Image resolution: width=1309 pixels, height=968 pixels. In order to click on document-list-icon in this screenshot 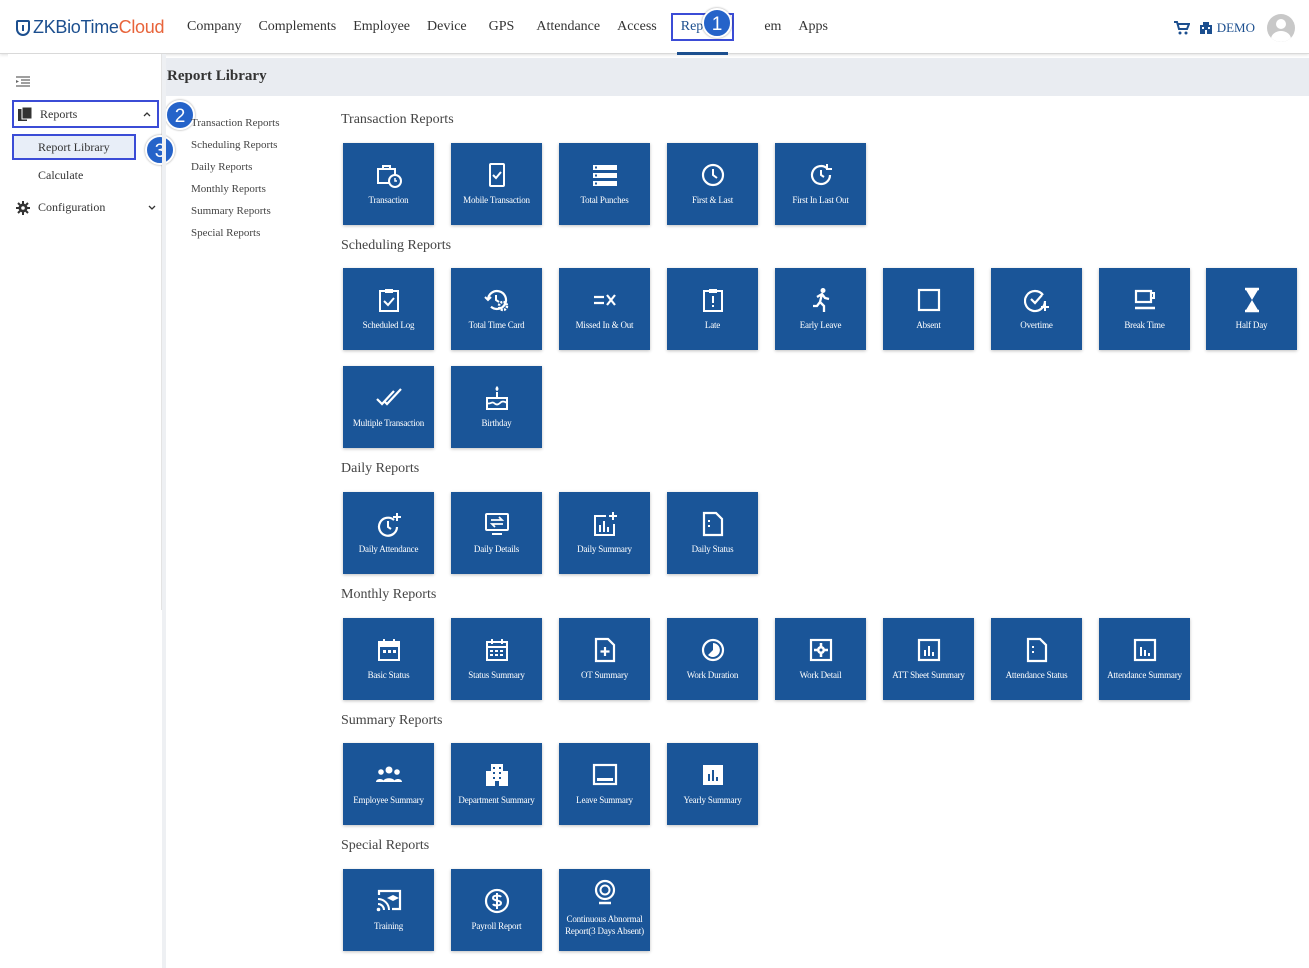, I will do `click(1037, 650)`.